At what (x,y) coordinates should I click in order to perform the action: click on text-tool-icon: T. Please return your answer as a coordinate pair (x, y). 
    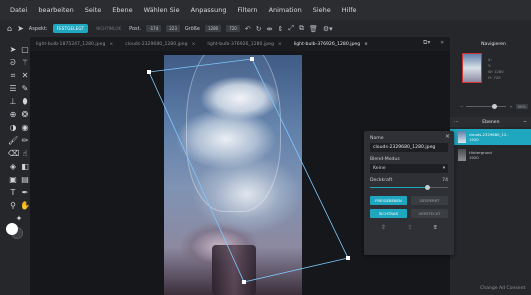
    Looking at the image, I should click on (13, 193).